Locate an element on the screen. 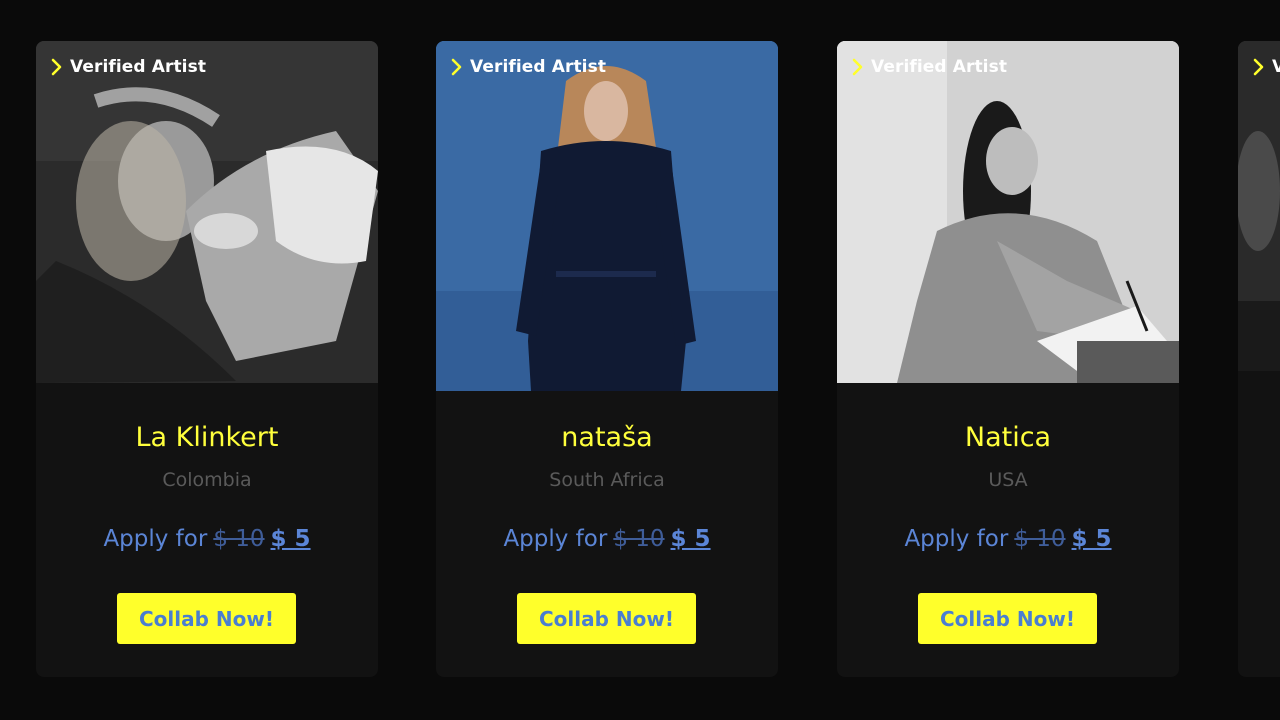 The height and width of the screenshot is (720, 1280). artist-country: South Africa is located at coordinates (607, 480).